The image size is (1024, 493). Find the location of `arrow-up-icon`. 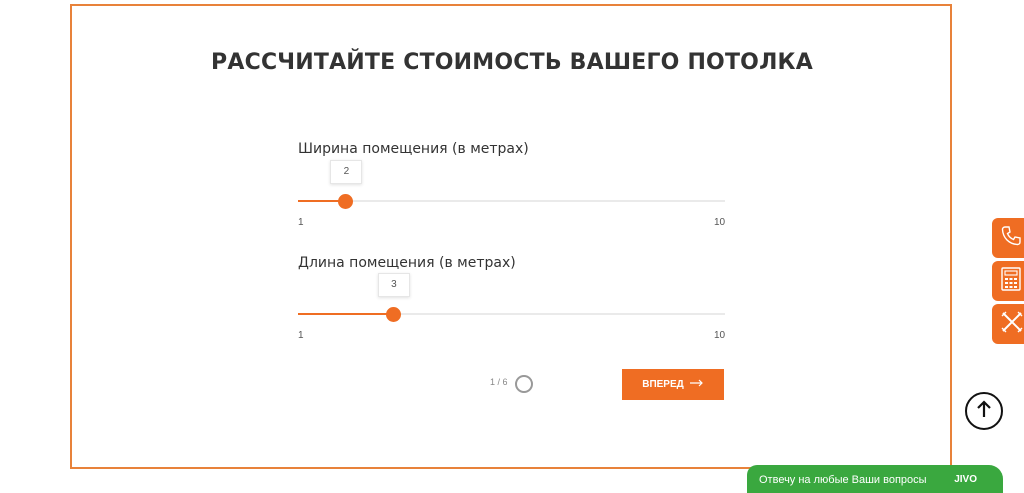

arrow-up-icon is located at coordinates (984, 411).